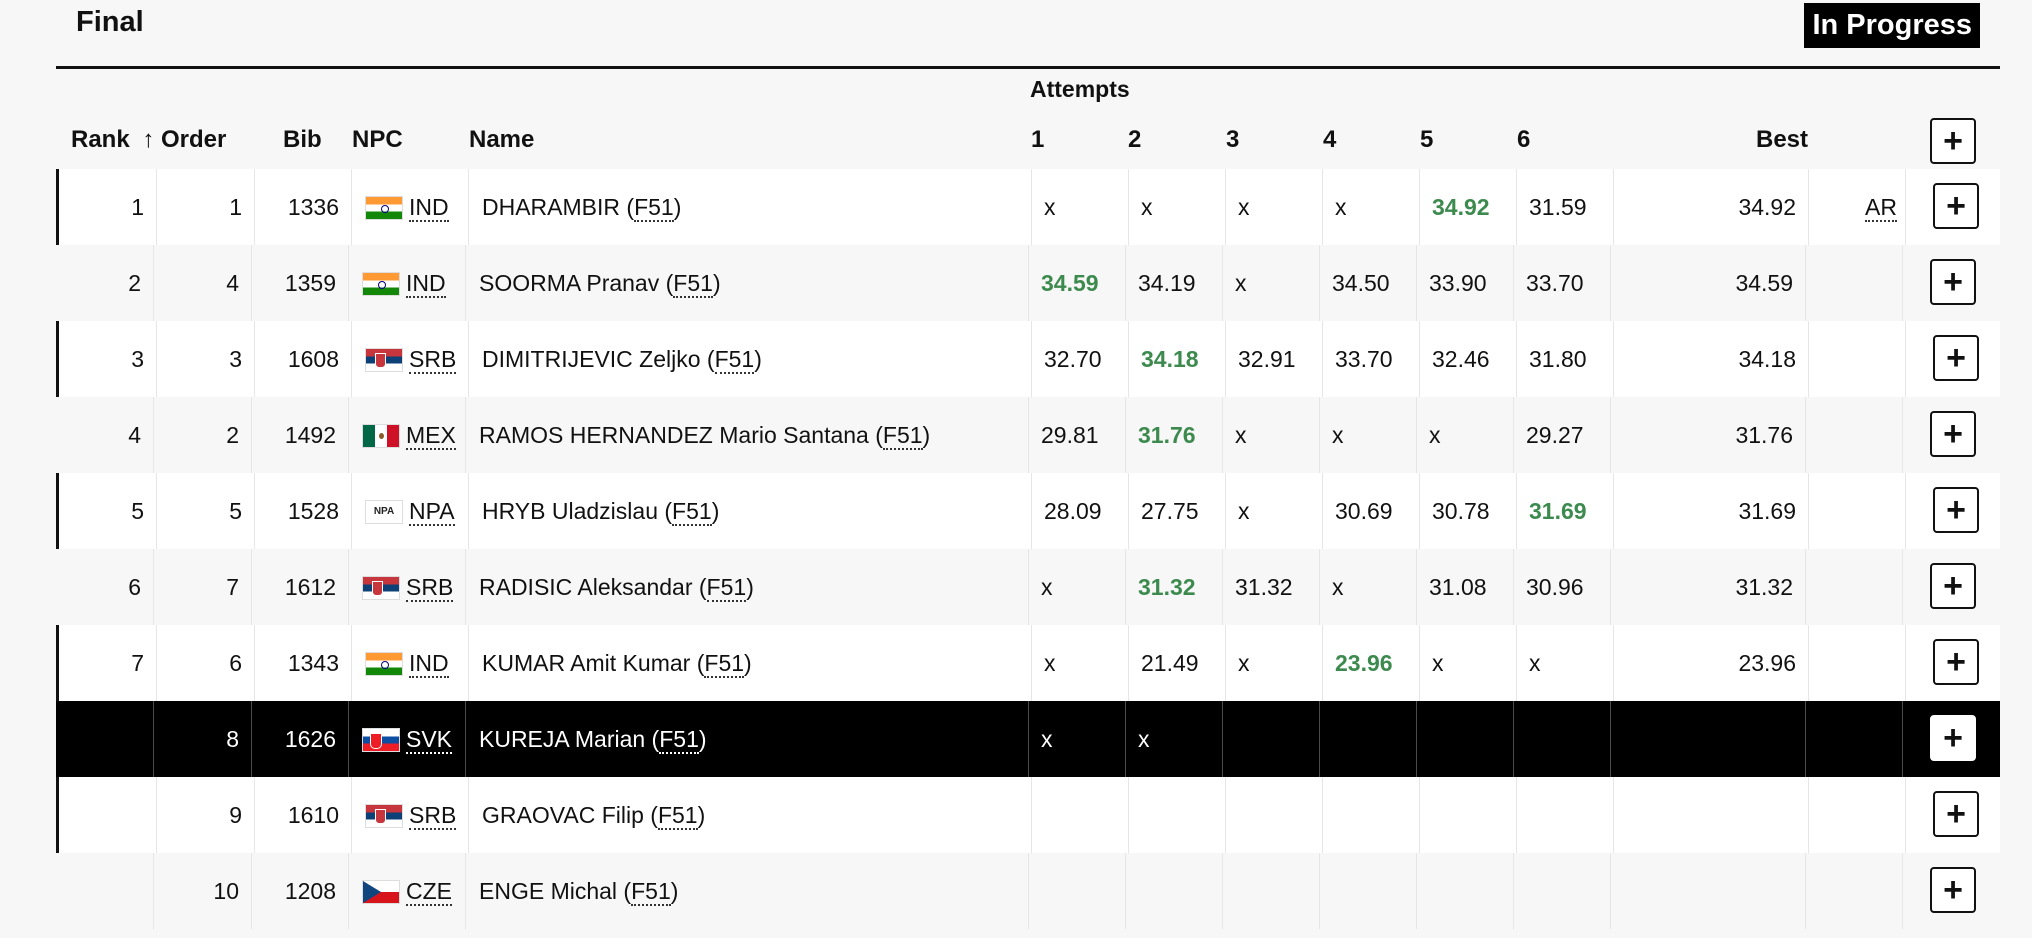 This screenshot has width=2032, height=938. Describe the element at coordinates (1147, 207) in the screenshot. I see `attempt-2-cell: x` at that location.